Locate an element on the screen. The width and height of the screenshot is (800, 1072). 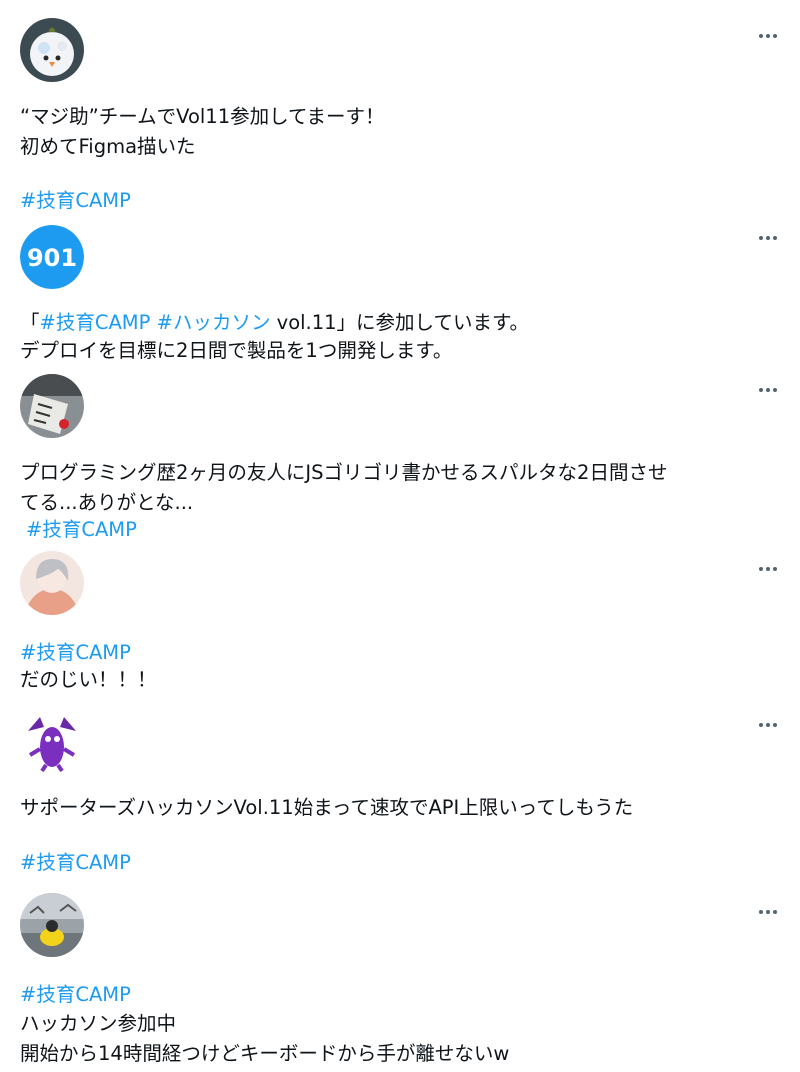
tweet-text-line: デプロイを目標に2日間で製品を1つ開発します。 is located at coordinates (236, 350).